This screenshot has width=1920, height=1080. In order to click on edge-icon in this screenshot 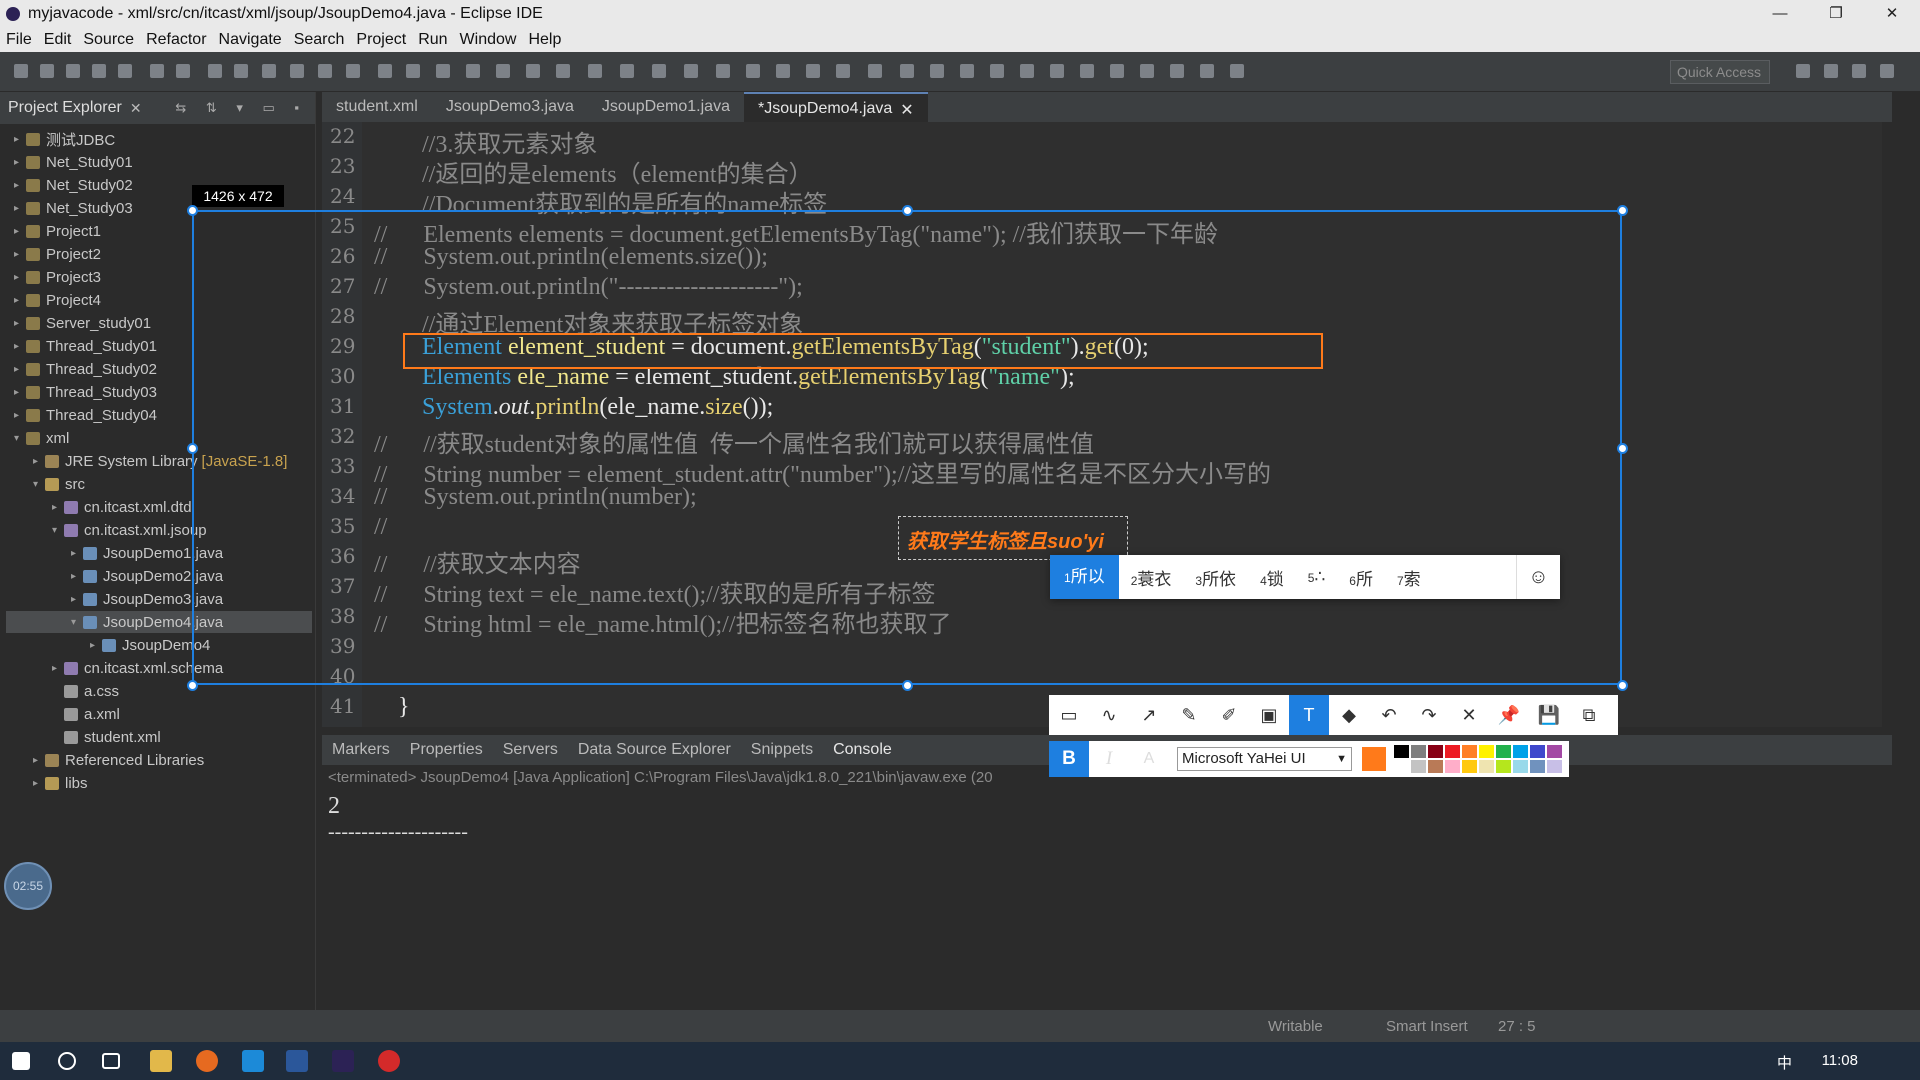, I will do `click(253, 1061)`.